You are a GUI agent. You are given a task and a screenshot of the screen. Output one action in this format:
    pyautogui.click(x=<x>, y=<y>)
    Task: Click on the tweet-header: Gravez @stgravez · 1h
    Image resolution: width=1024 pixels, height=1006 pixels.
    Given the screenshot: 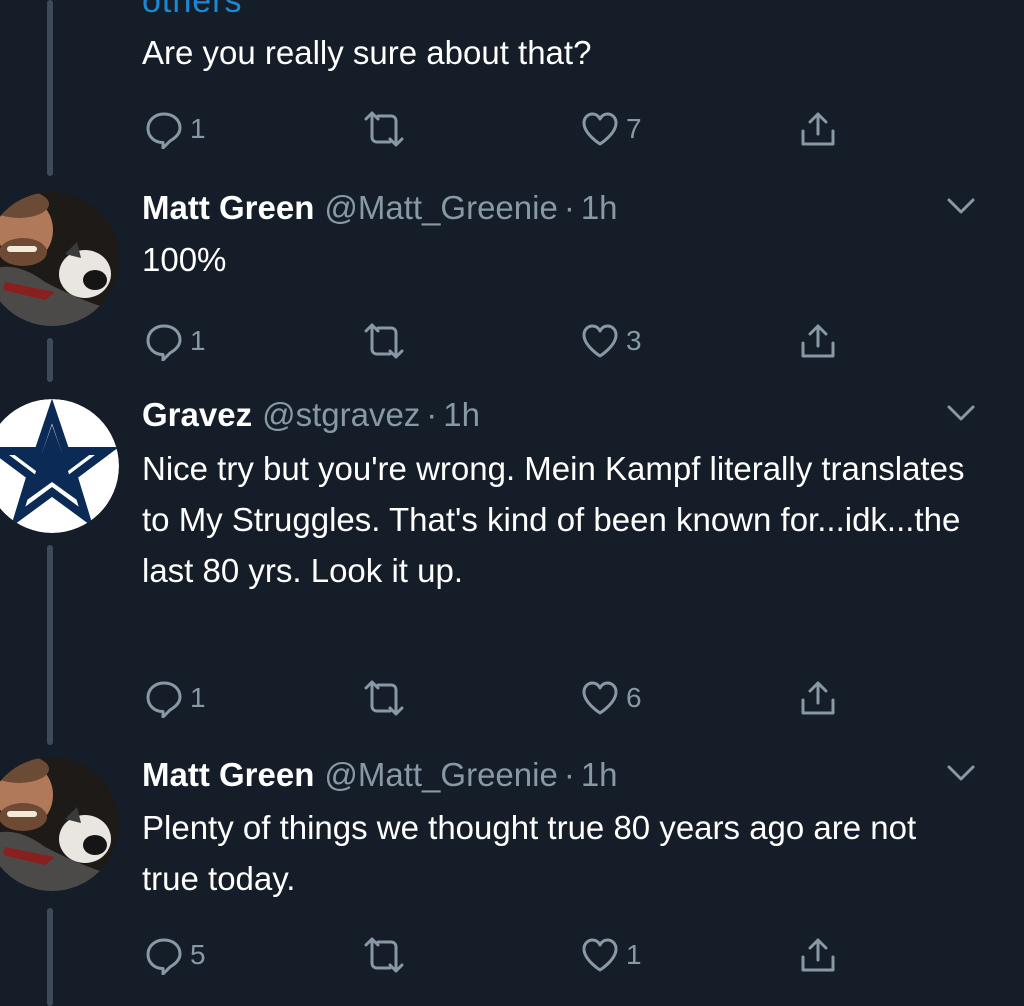 What is the action you would take?
    pyautogui.click(x=311, y=415)
    